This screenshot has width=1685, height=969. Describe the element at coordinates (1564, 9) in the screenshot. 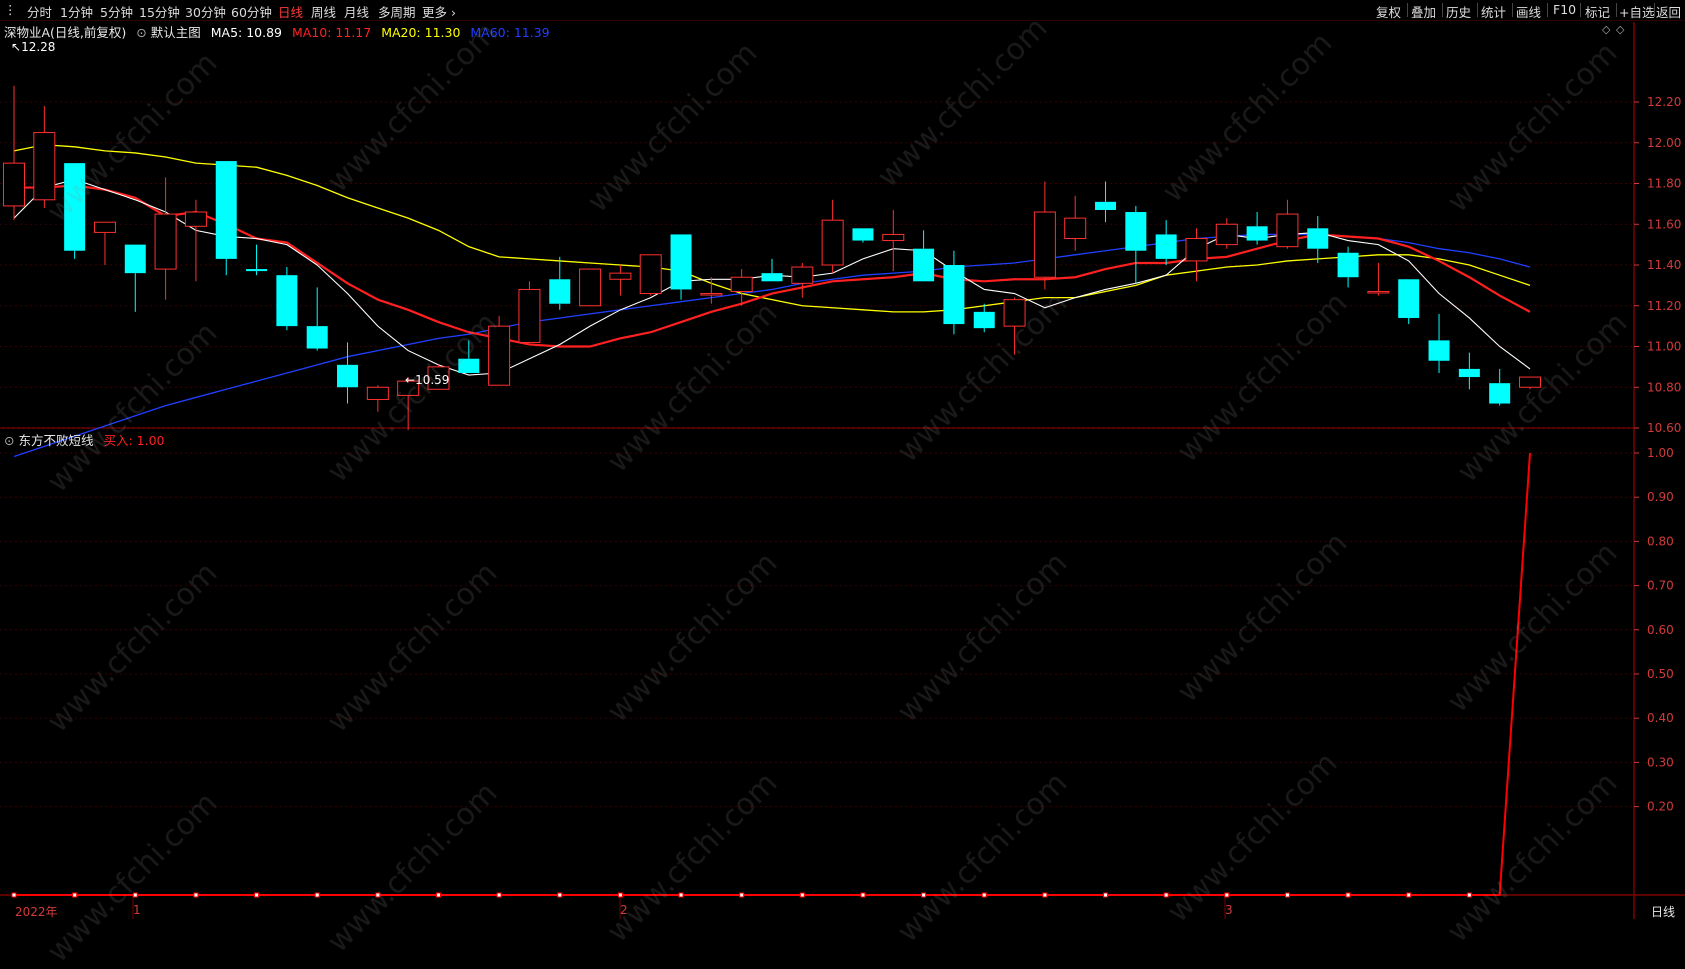

I see `f10-button: F10` at that location.